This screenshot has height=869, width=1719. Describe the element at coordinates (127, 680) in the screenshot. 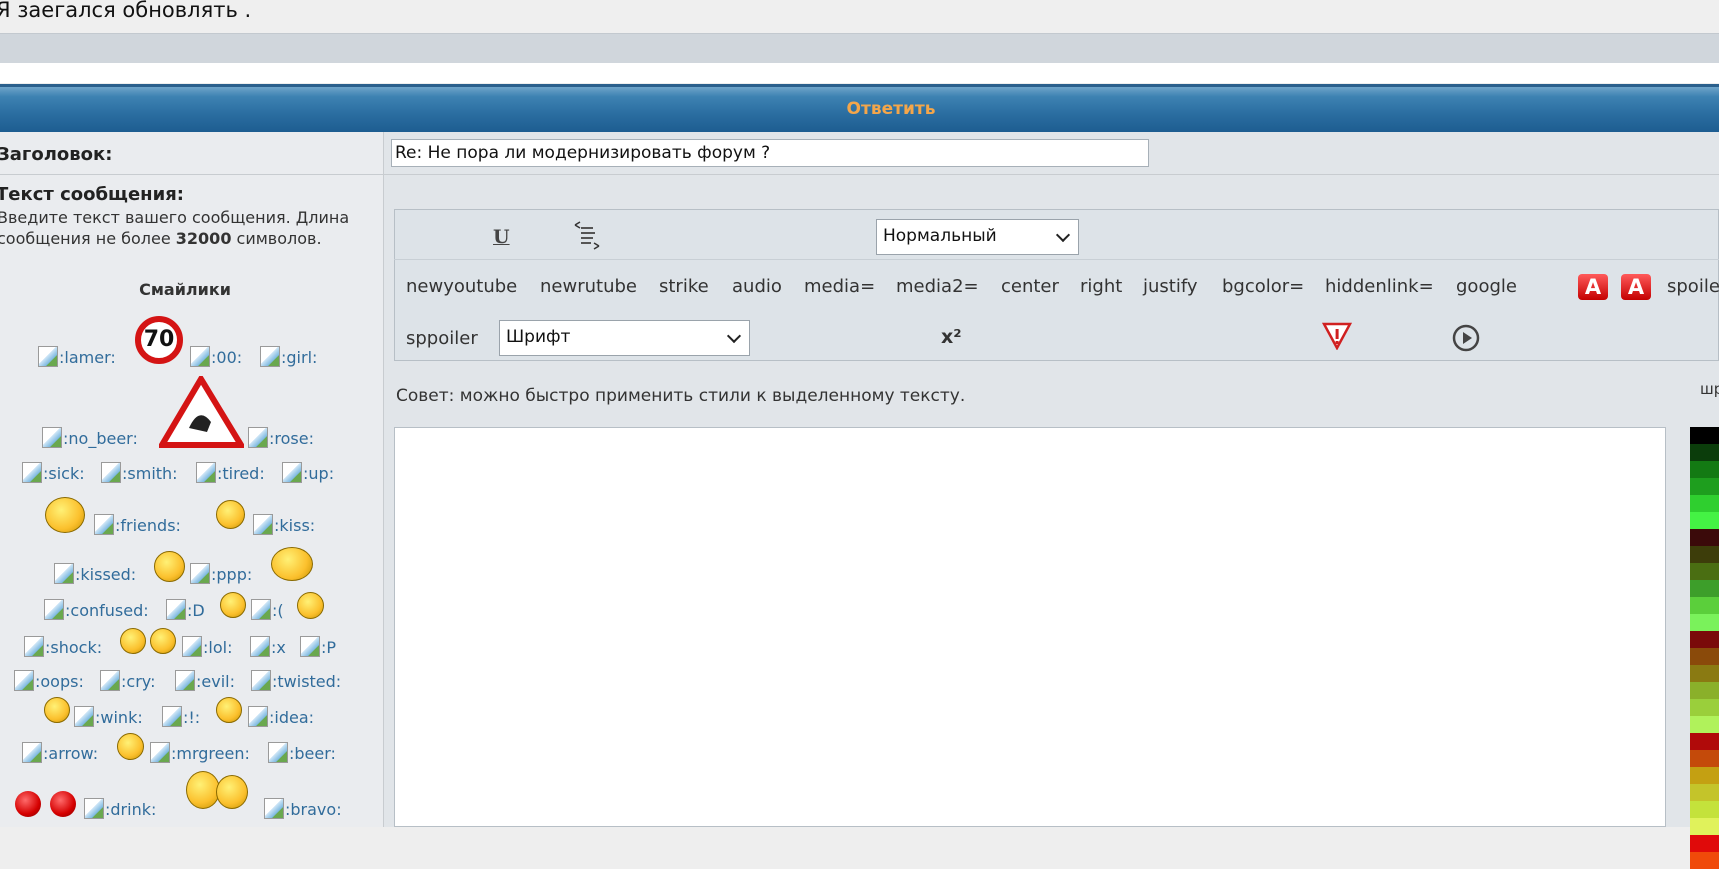

I see `smiley-cry: :cry:` at that location.